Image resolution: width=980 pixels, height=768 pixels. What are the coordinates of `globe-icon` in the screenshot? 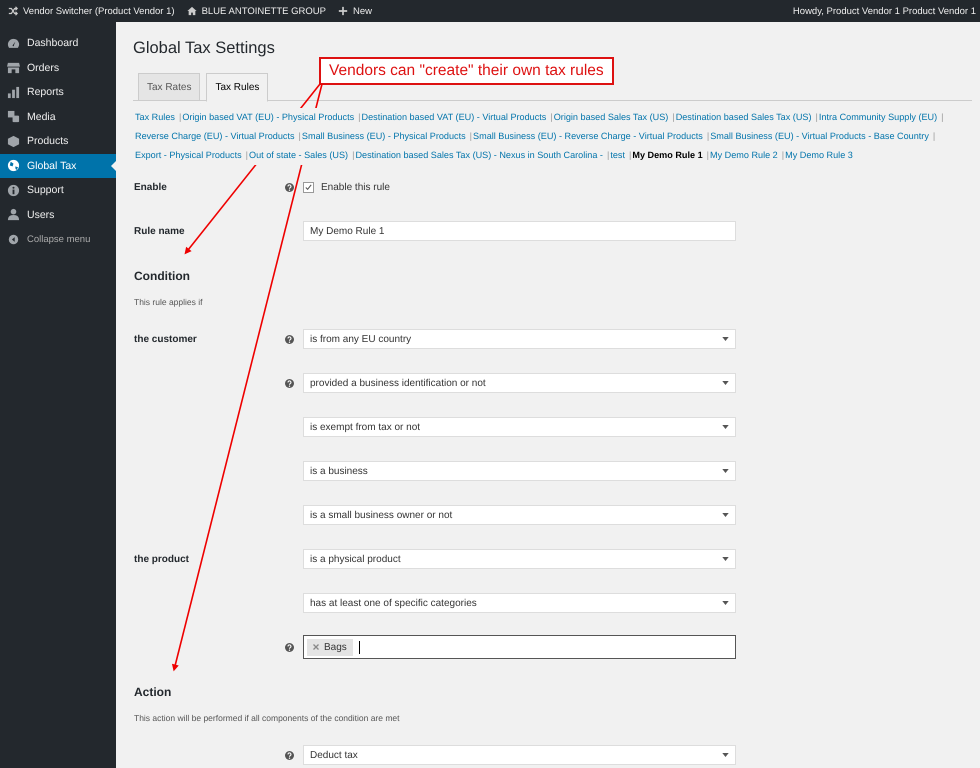 It's located at (13, 165).